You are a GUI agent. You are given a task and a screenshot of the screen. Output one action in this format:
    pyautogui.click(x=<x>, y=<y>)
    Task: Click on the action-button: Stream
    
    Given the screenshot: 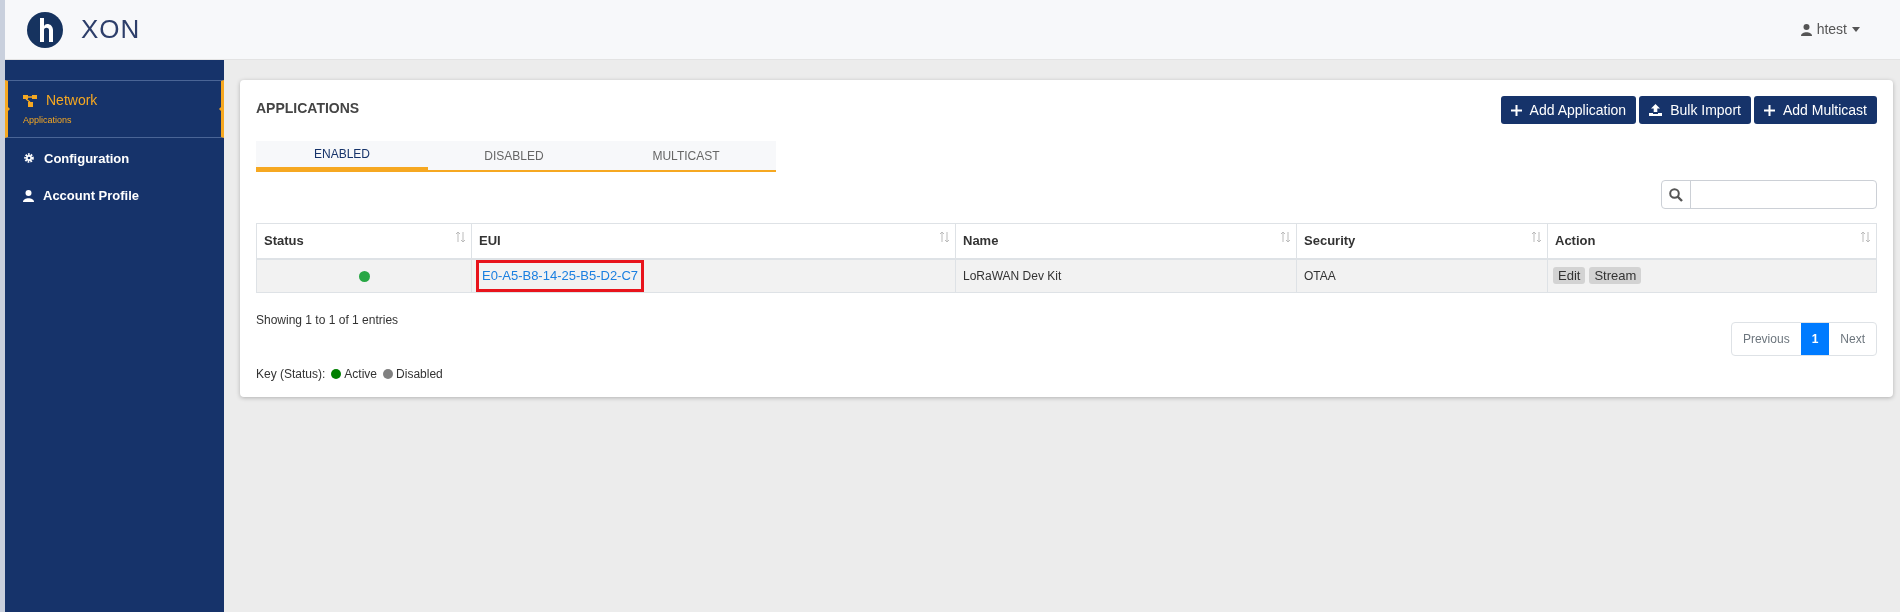 What is the action you would take?
    pyautogui.click(x=1615, y=276)
    